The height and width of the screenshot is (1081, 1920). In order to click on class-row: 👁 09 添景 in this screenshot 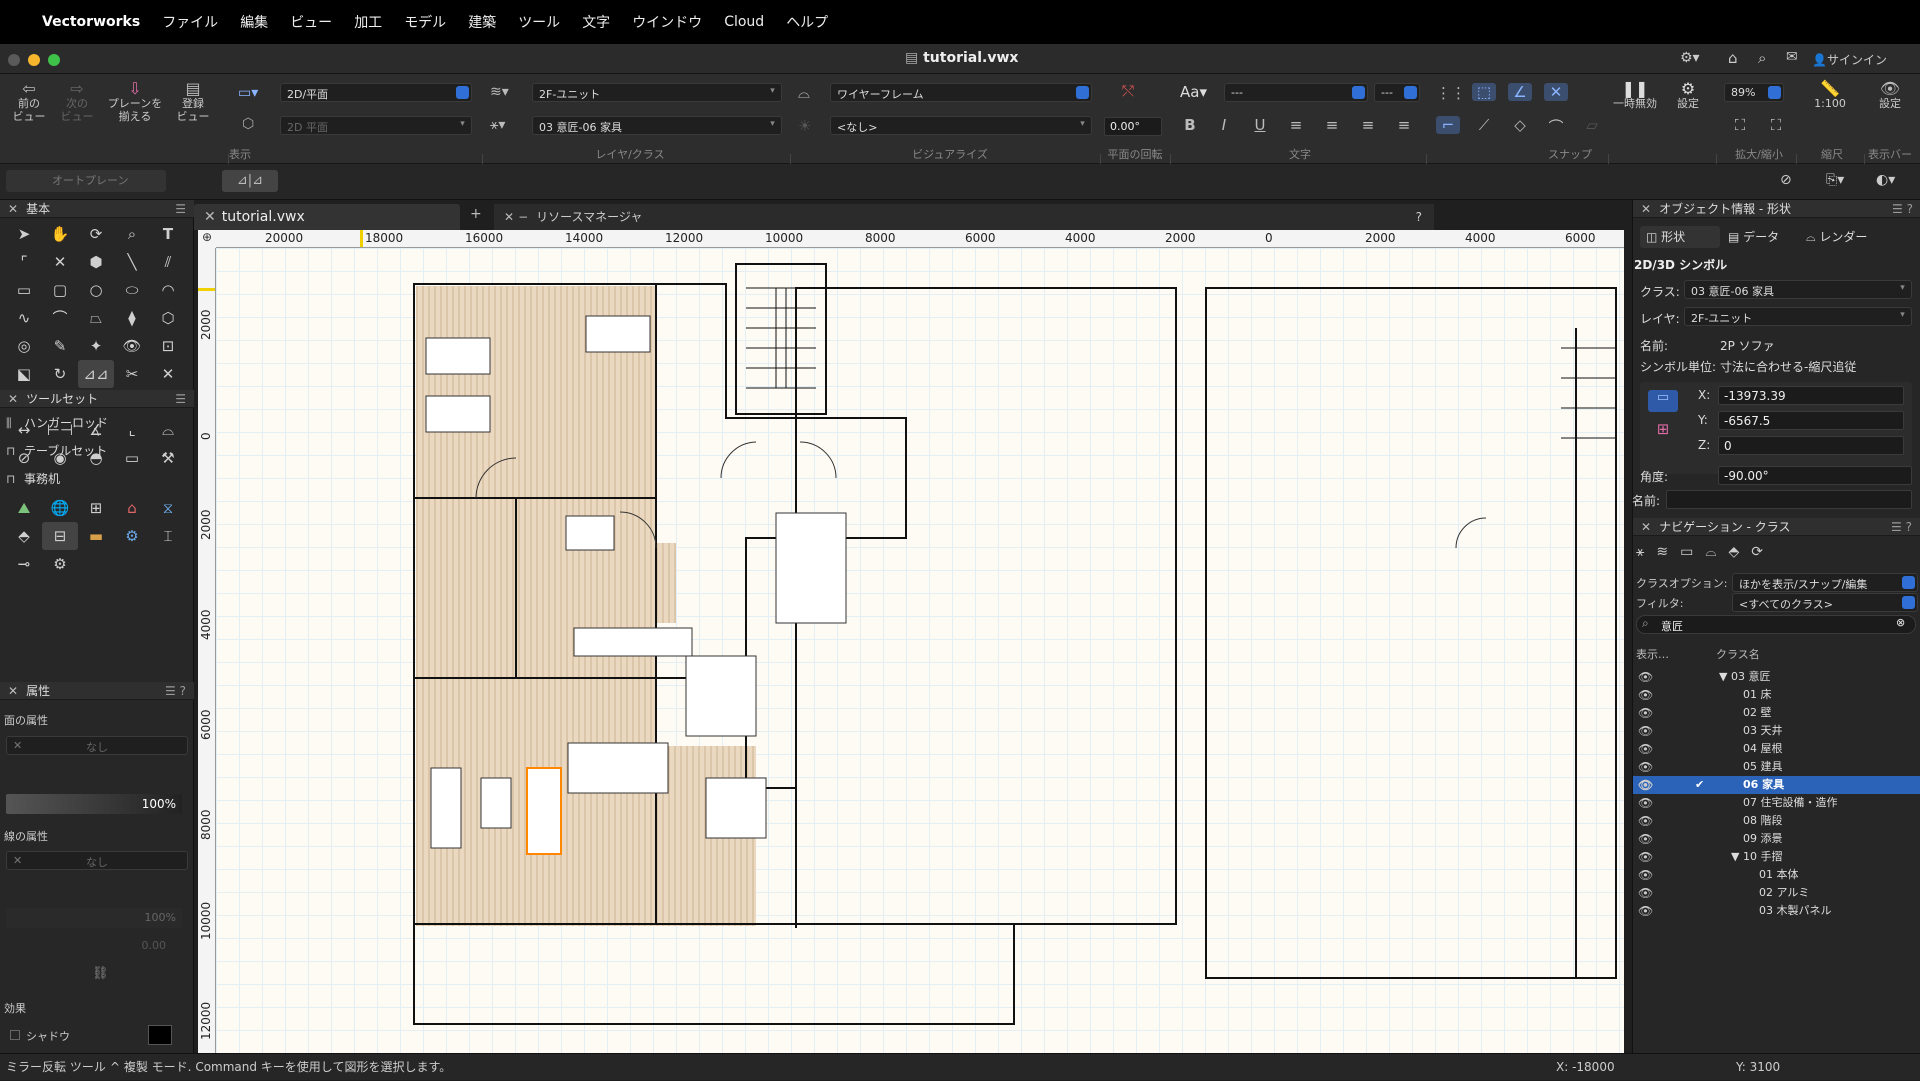, I will do `click(1776, 839)`.